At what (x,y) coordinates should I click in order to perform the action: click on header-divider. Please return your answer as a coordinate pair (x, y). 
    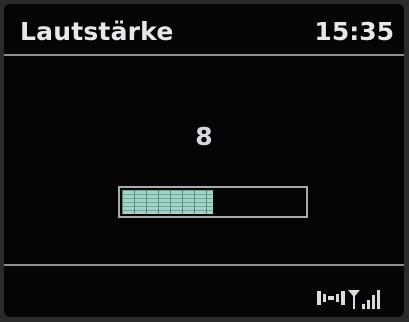
    Looking at the image, I should click on (204, 55).